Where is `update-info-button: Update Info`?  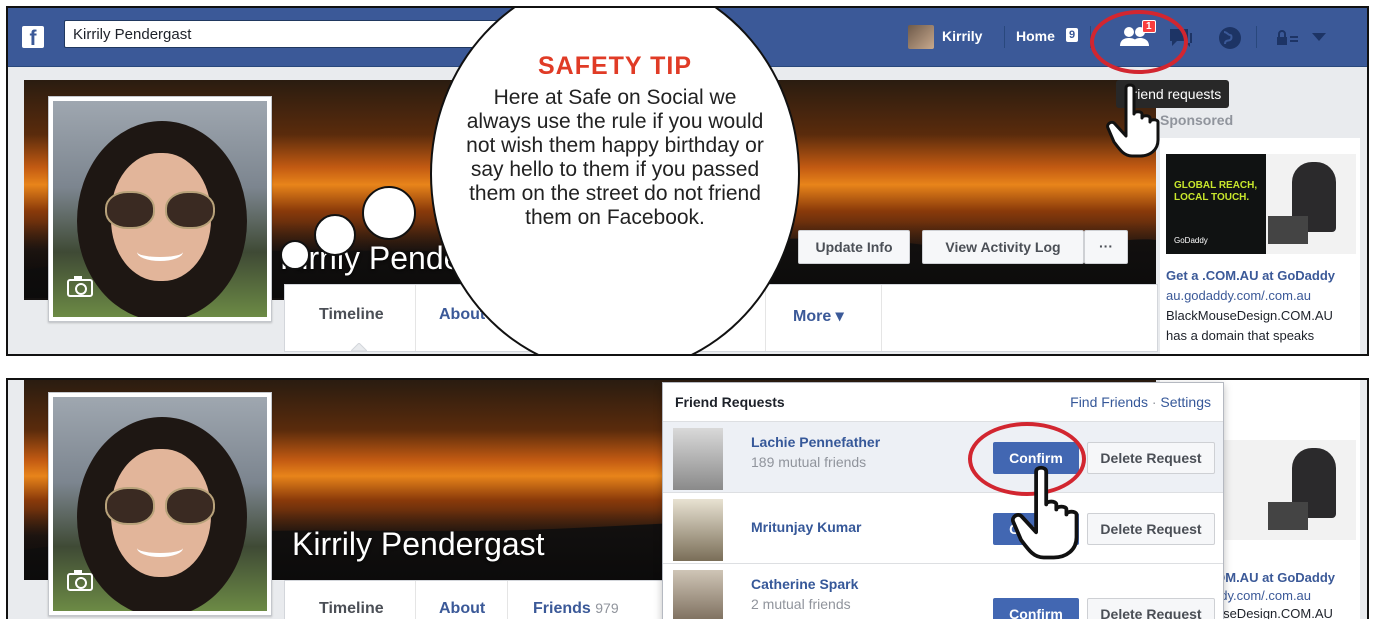 update-info-button: Update Info is located at coordinates (854, 247).